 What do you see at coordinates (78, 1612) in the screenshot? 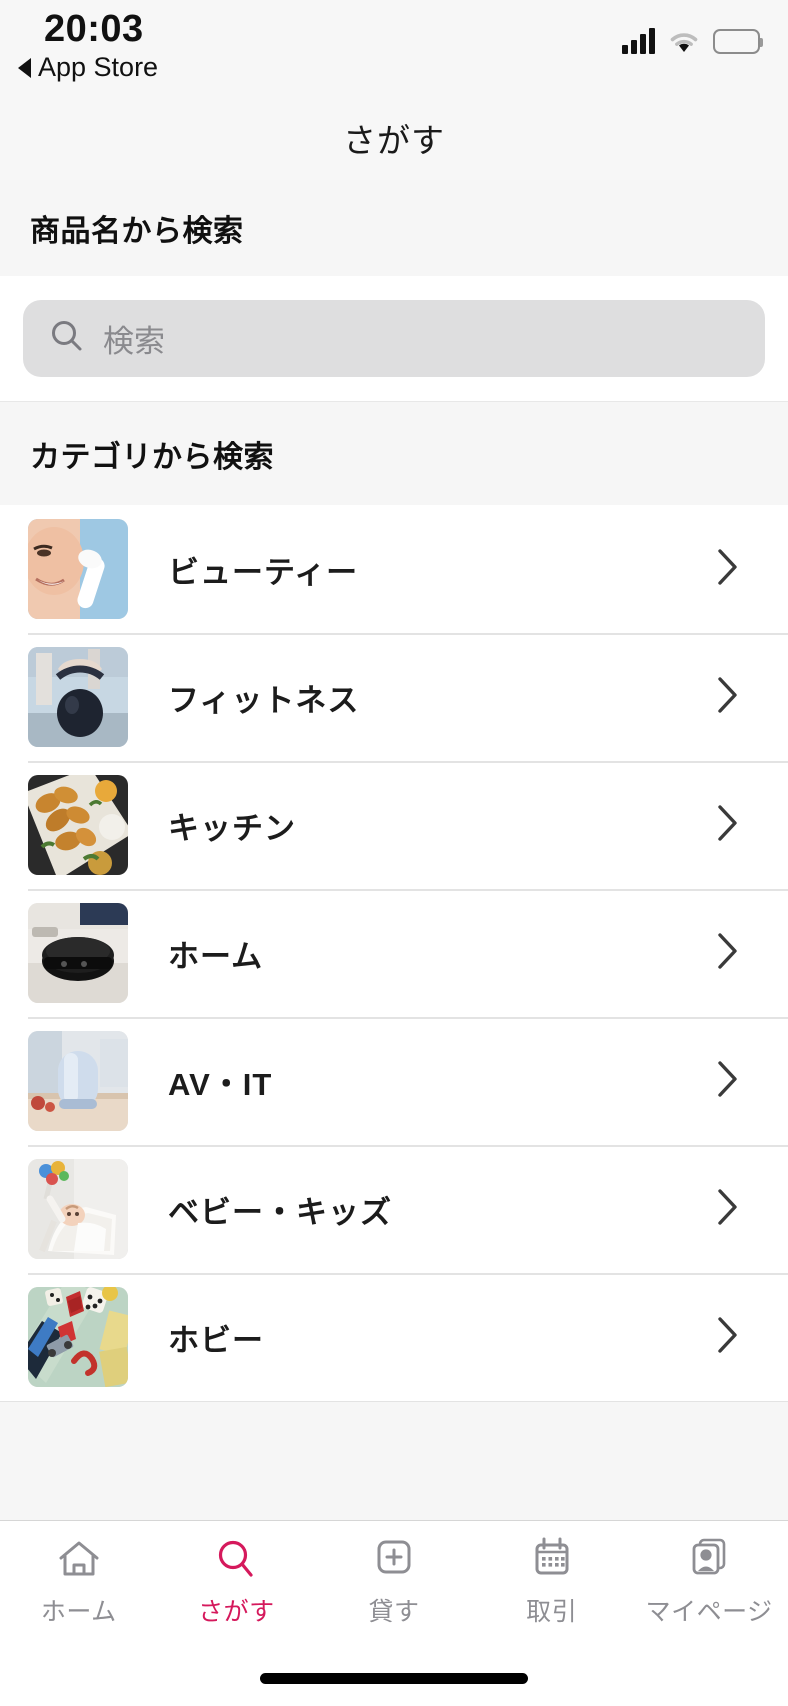
I see `tab-home-label: ホーム` at bounding box center [78, 1612].